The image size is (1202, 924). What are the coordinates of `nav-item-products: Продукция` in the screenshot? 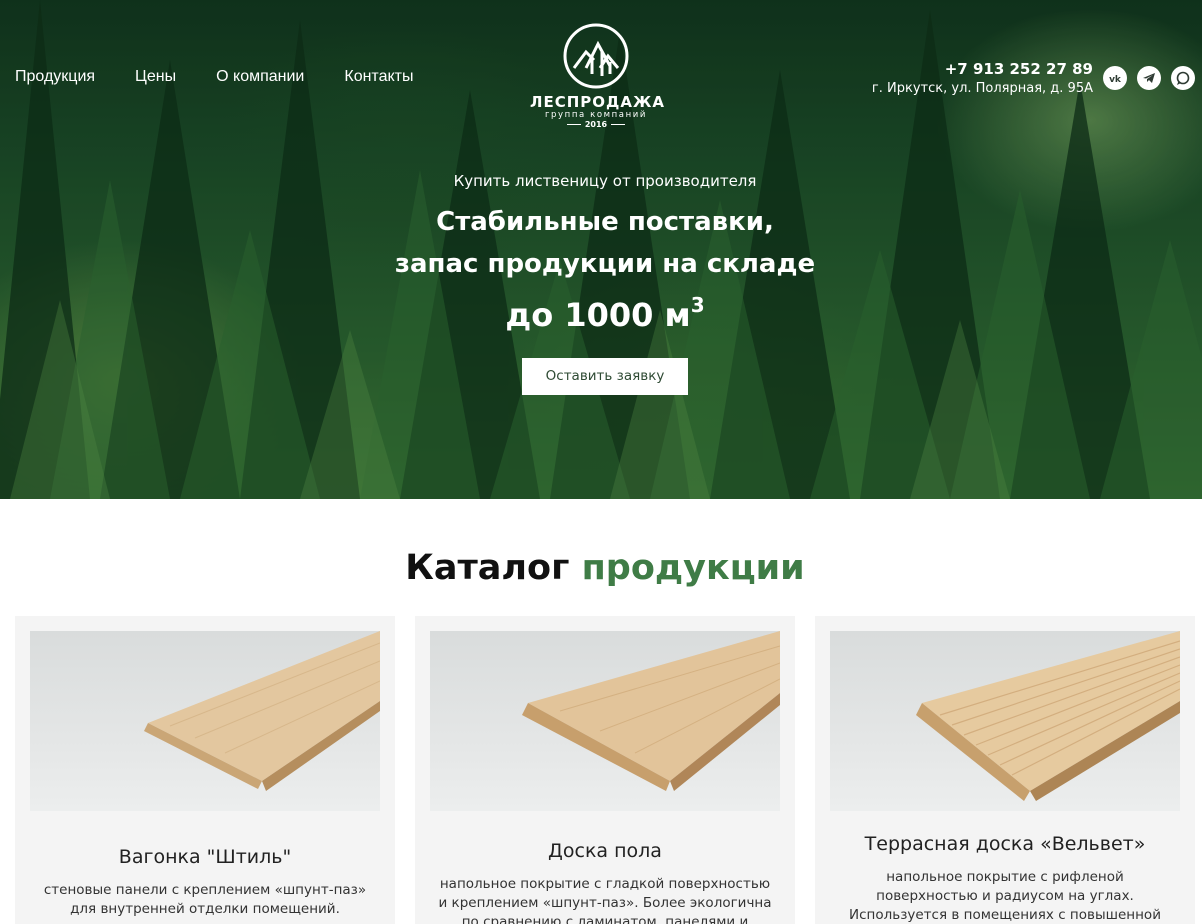 It's located at (55, 77).